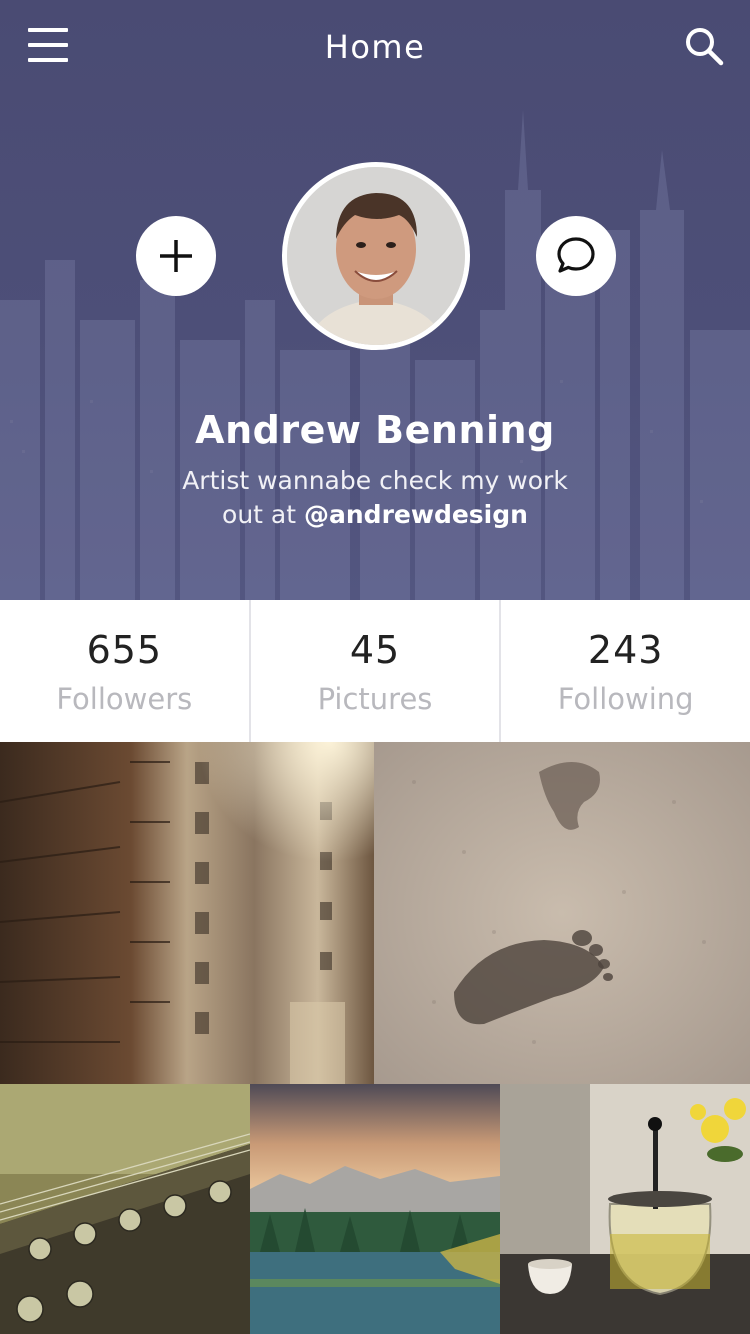 Image resolution: width=750 pixels, height=1334 pixels. I want to click on page-title: Home, so click(375, 47).